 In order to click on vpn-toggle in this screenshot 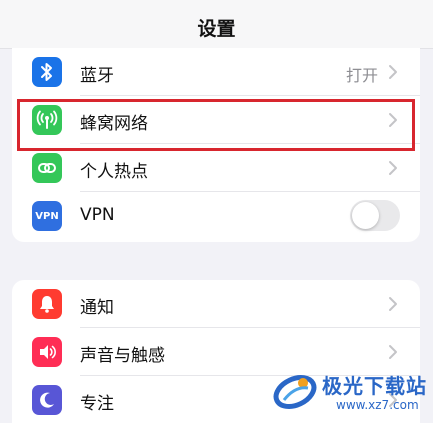, I will do `click(375, 215)`.